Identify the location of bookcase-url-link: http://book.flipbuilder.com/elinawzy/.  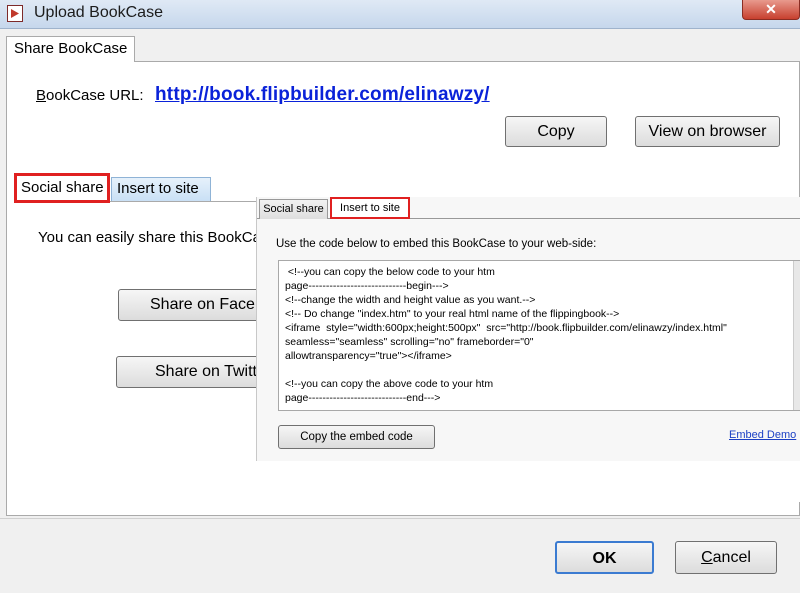
(322, 95).